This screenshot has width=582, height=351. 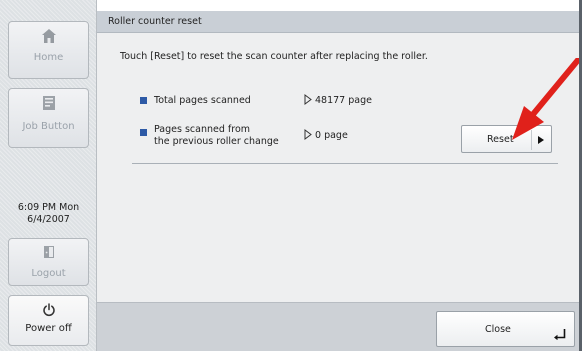 What do you see at coordinates (48, 262) in the screenshot?
I see `logout-button: Logout` at bounding box center [48, 262].